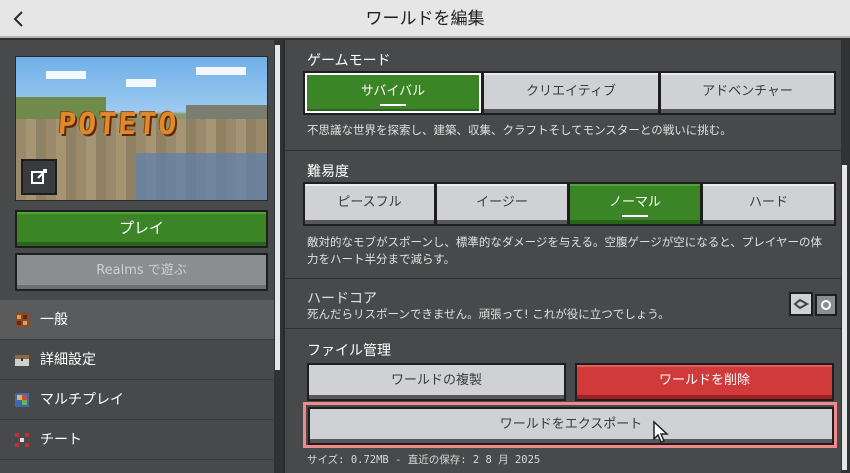 This screenshot has width=850, height=473. Describe the element at coordinates (137, 440) in the screenshot. I see `nav-item-cheats: チート` at that location.